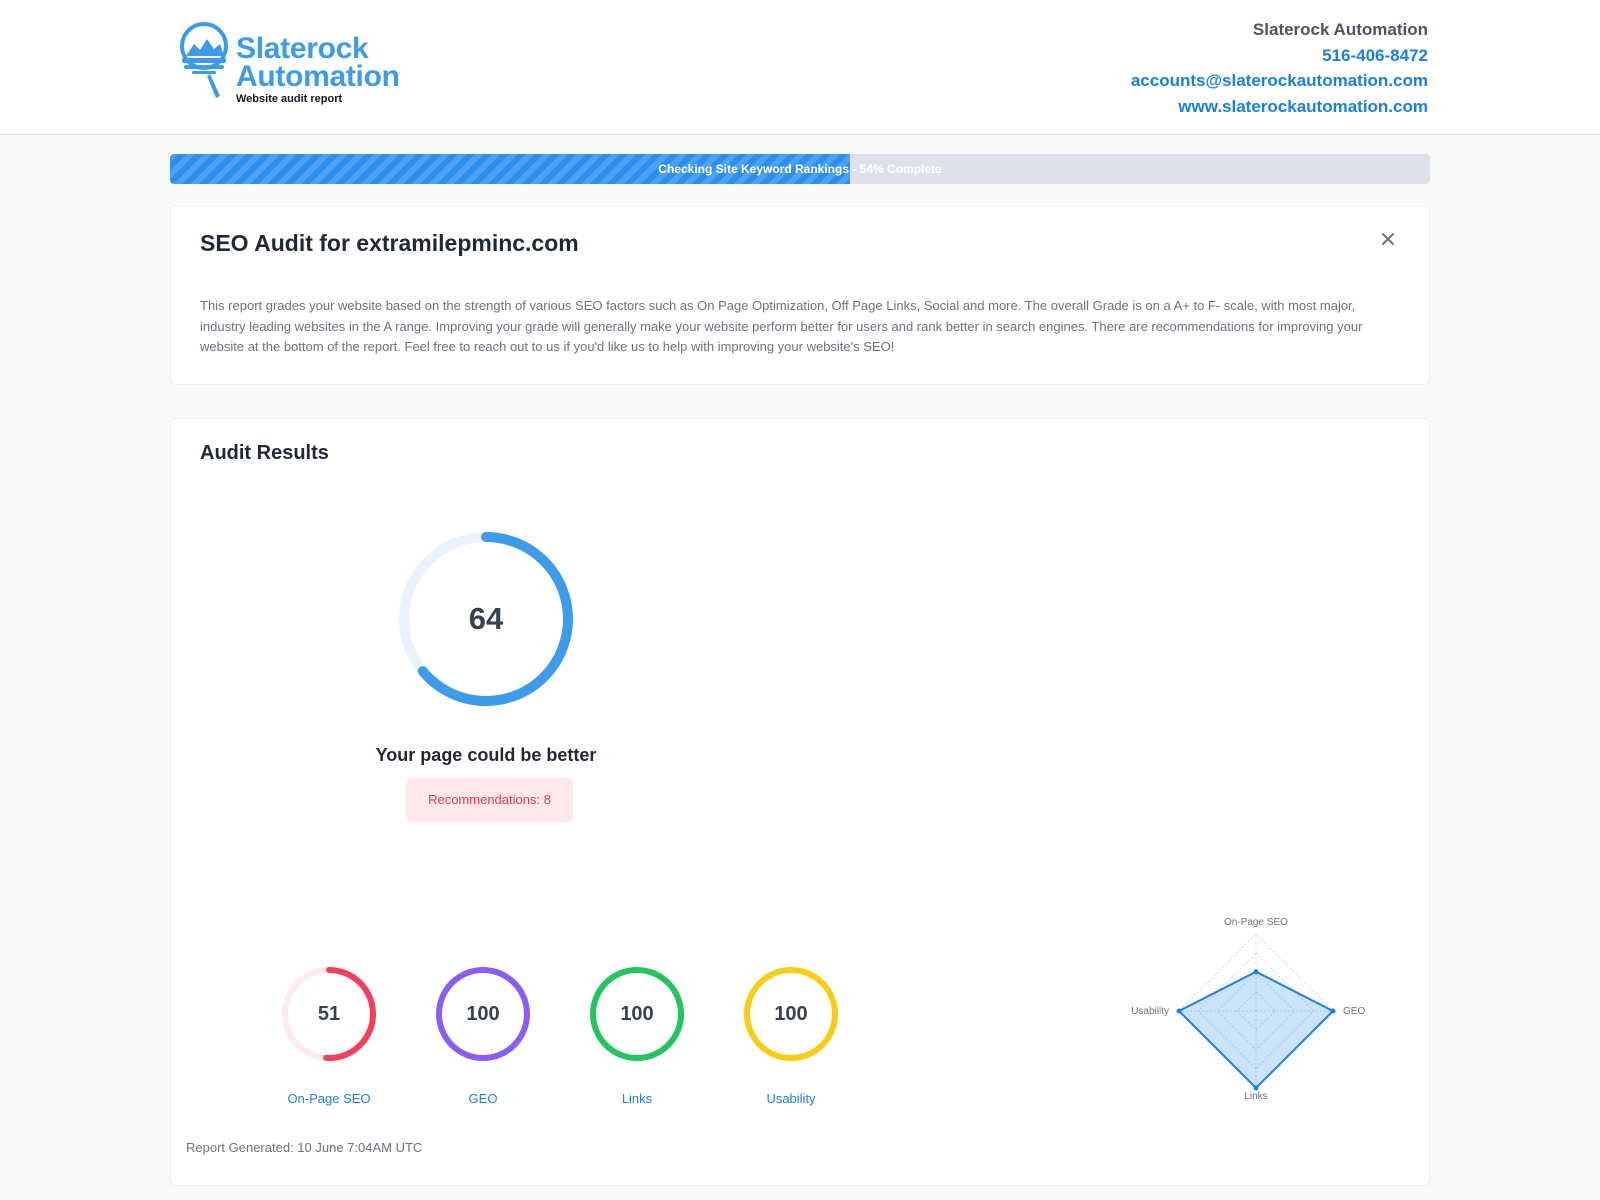  I want to click on score-value-links: 100, so click(637, 1014).